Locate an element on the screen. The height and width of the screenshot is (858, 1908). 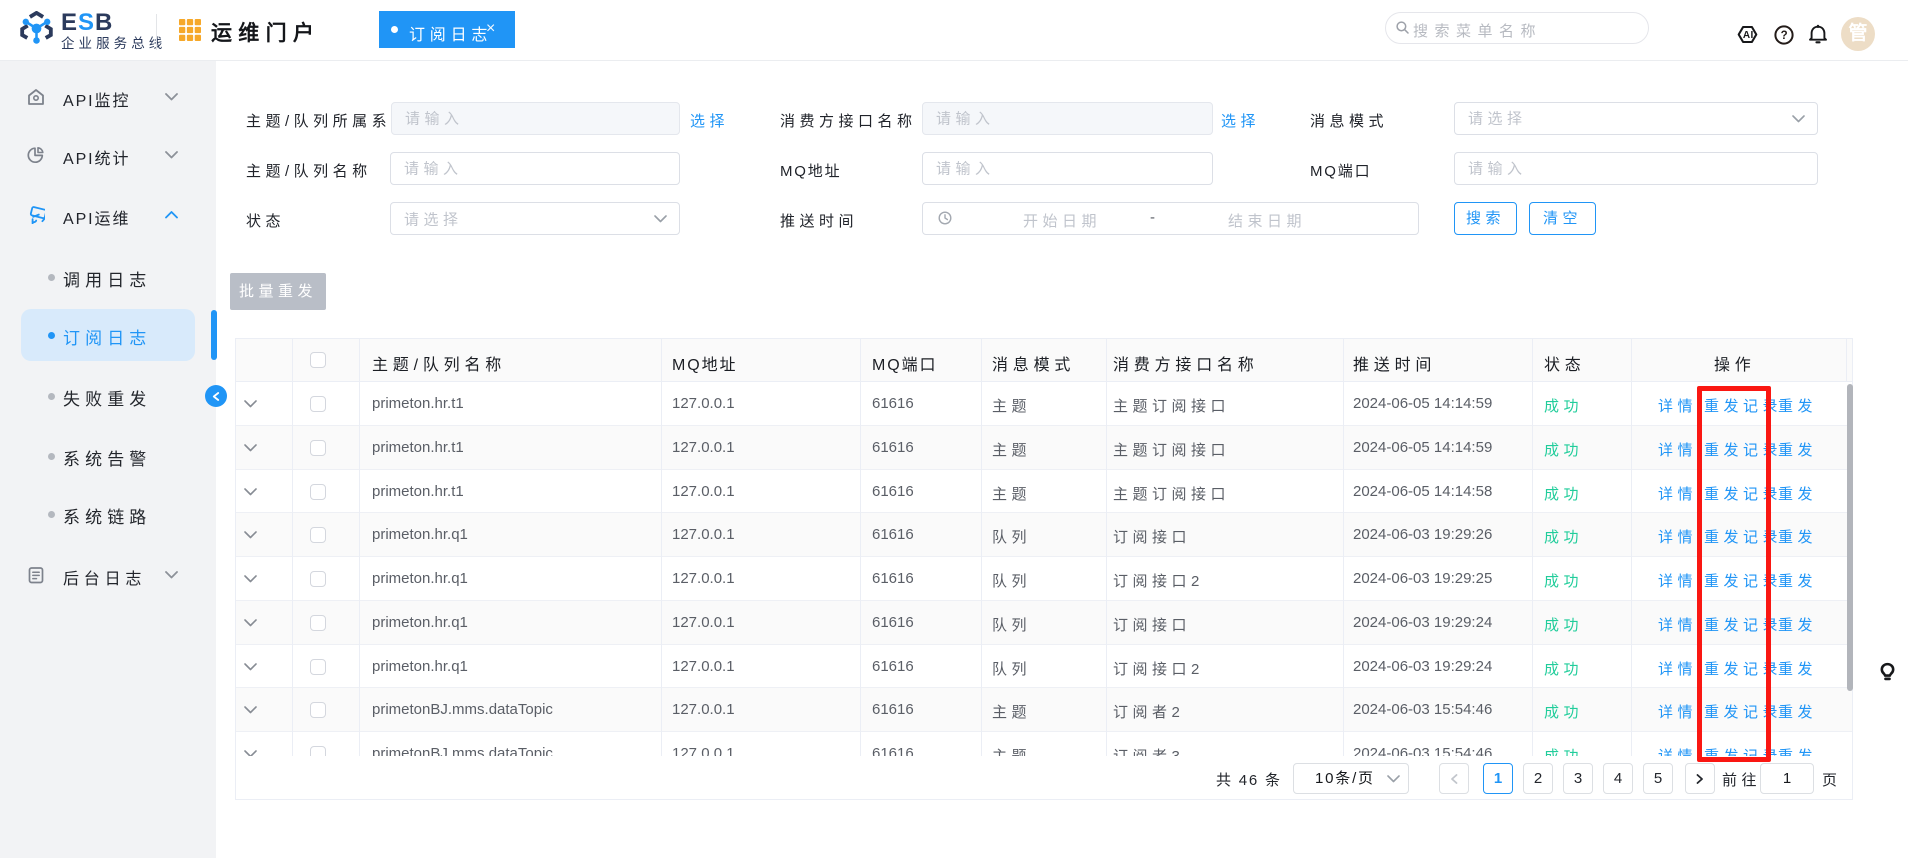
svg-text: AI is located at coordinates (1748, 35).